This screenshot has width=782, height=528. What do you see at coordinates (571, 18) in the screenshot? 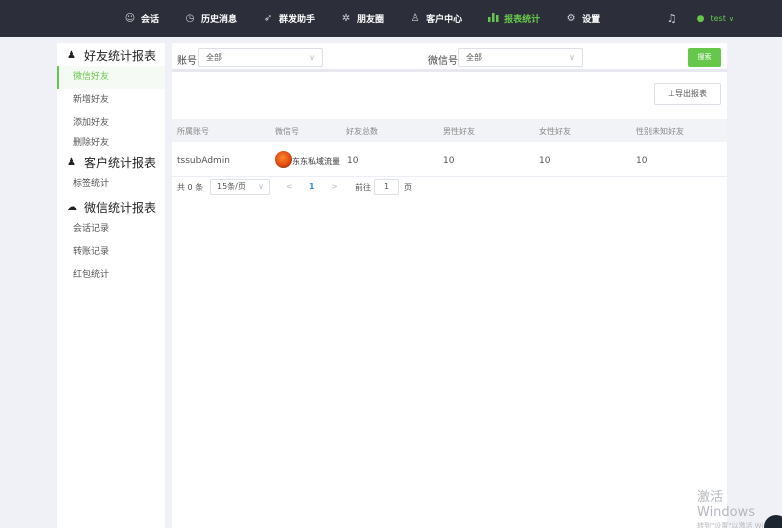
I see `gear-icon: ⚙` at bounding box center [571, 18].